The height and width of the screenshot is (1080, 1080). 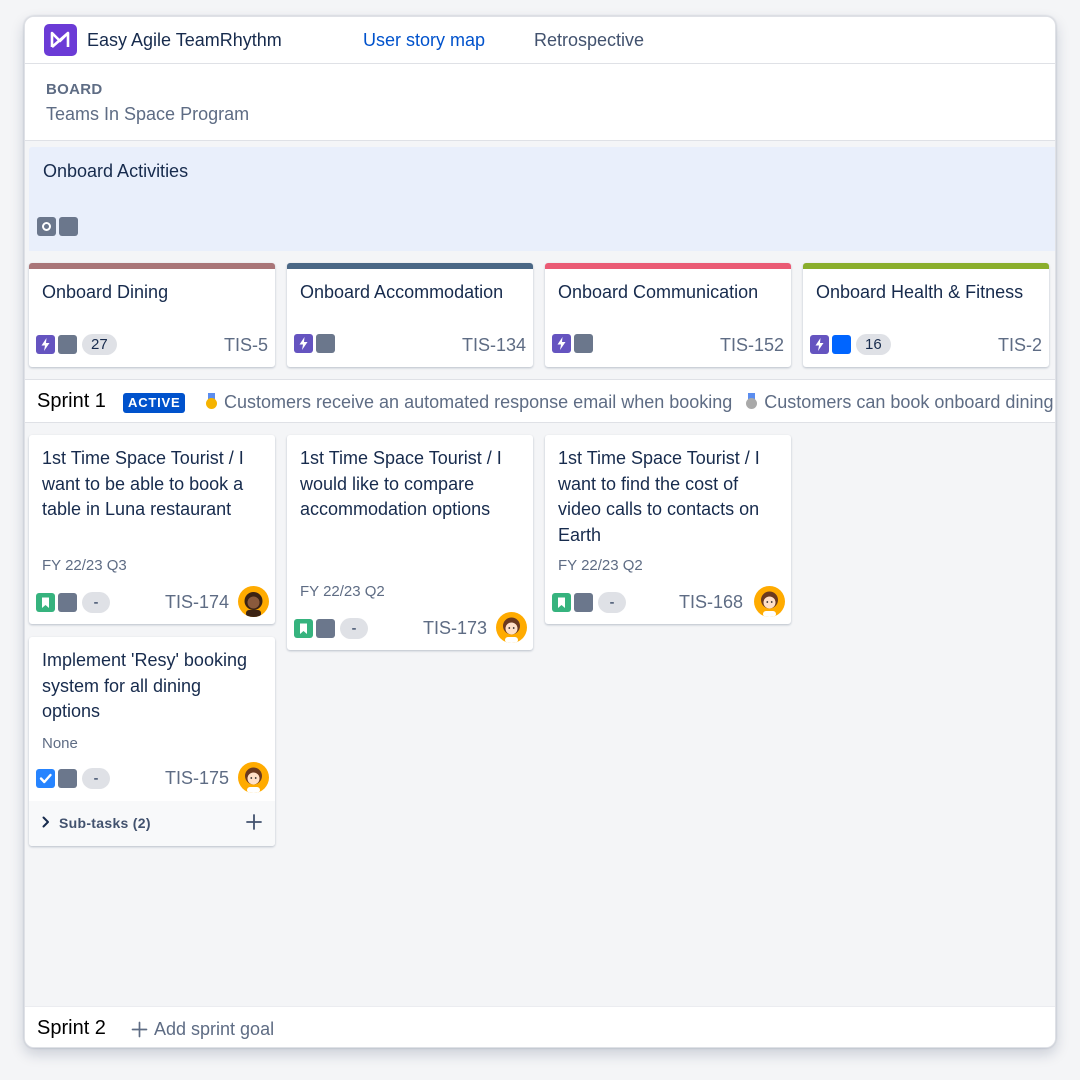 I want to click on epic-meta: 16, so click(x=850, y=344).